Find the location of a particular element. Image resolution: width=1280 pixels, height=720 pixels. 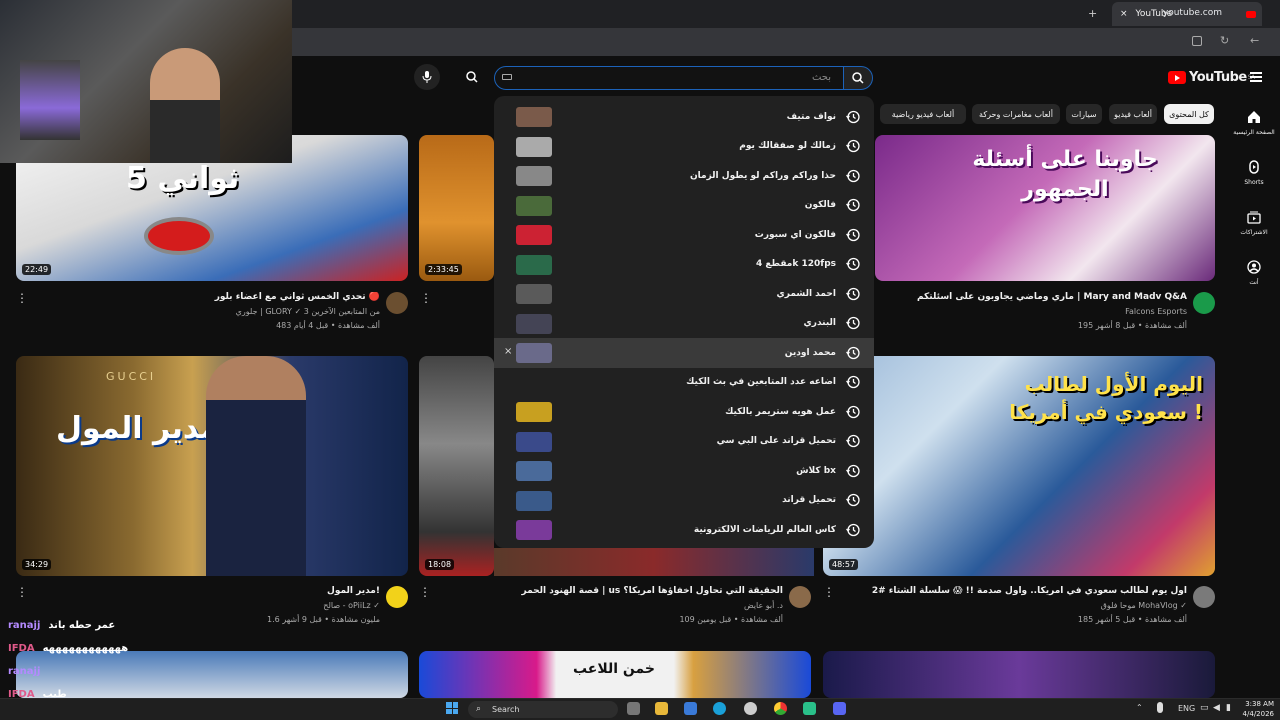

channel-name: جلوري | GLORY ✓ 3 من المتابعين الآخرين is located at coordinates (308, 311).